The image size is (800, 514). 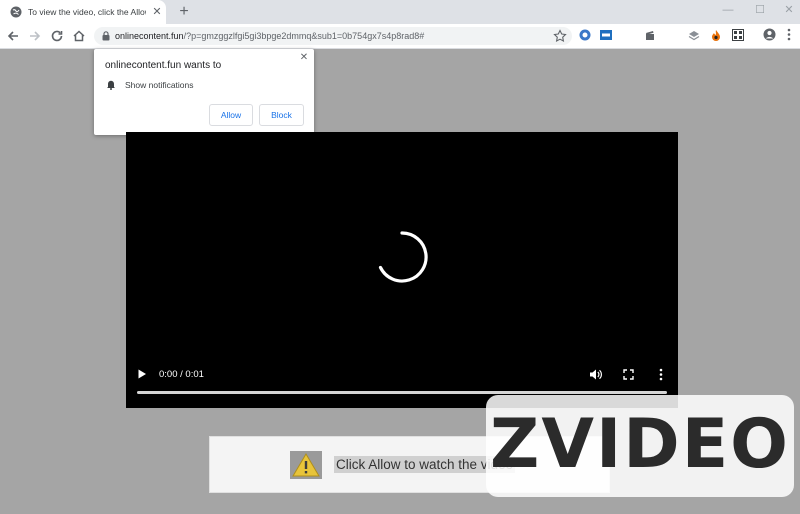 What do you see at coordinates (181, 374) in the screenshot?
I see `video-time: 0:00 / 0:01` at bounding box center [181, 374].